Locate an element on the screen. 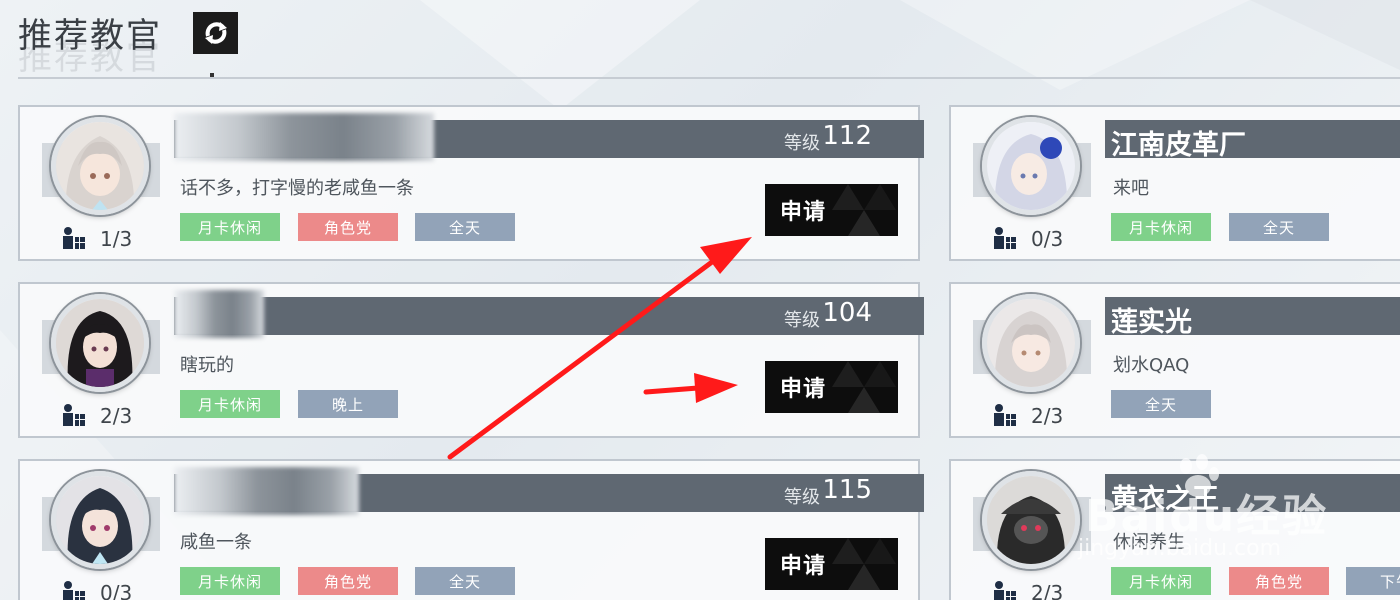  instructor-card: 0/3 江南皮革厂 来吧 月卡休闲 全天 is located at coordinates (1174, 183).